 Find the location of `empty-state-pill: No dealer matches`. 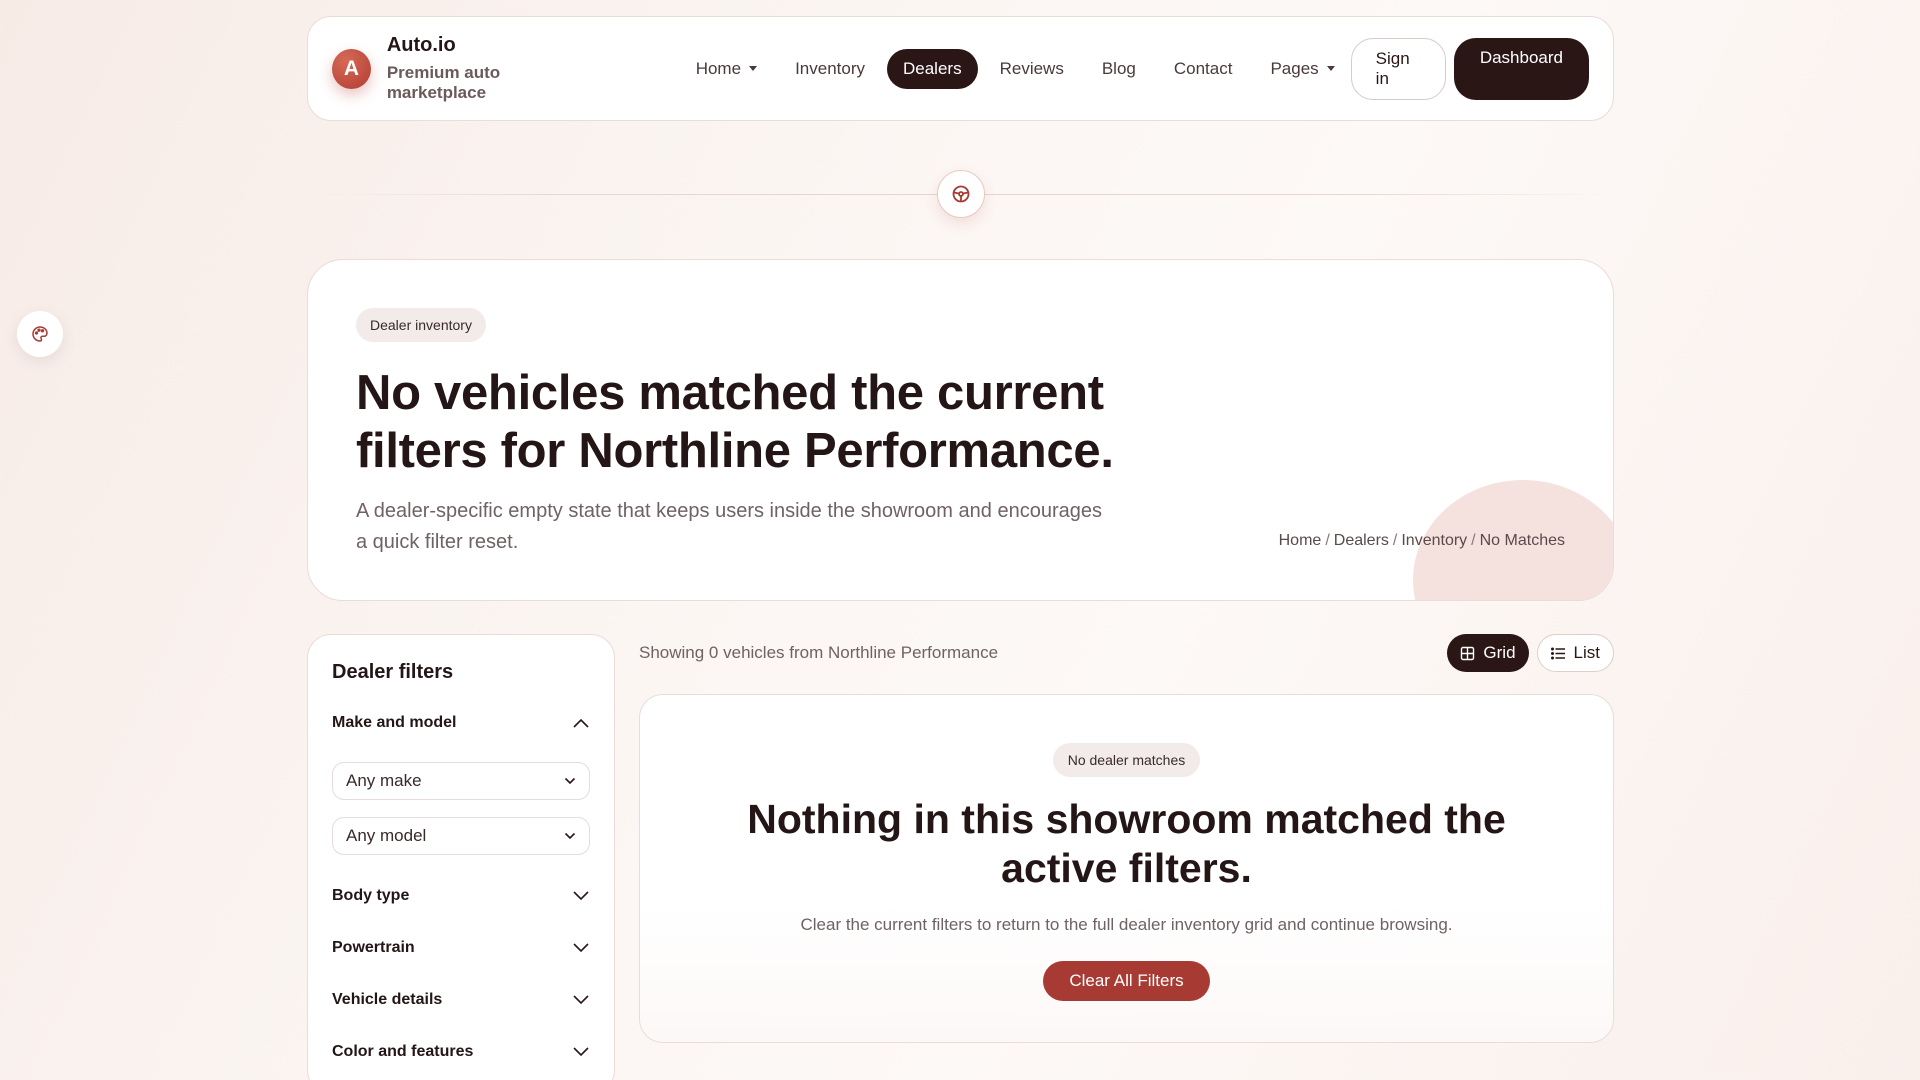

empty-state-pill: No dealer matches is located at coordinates (1126, 760).